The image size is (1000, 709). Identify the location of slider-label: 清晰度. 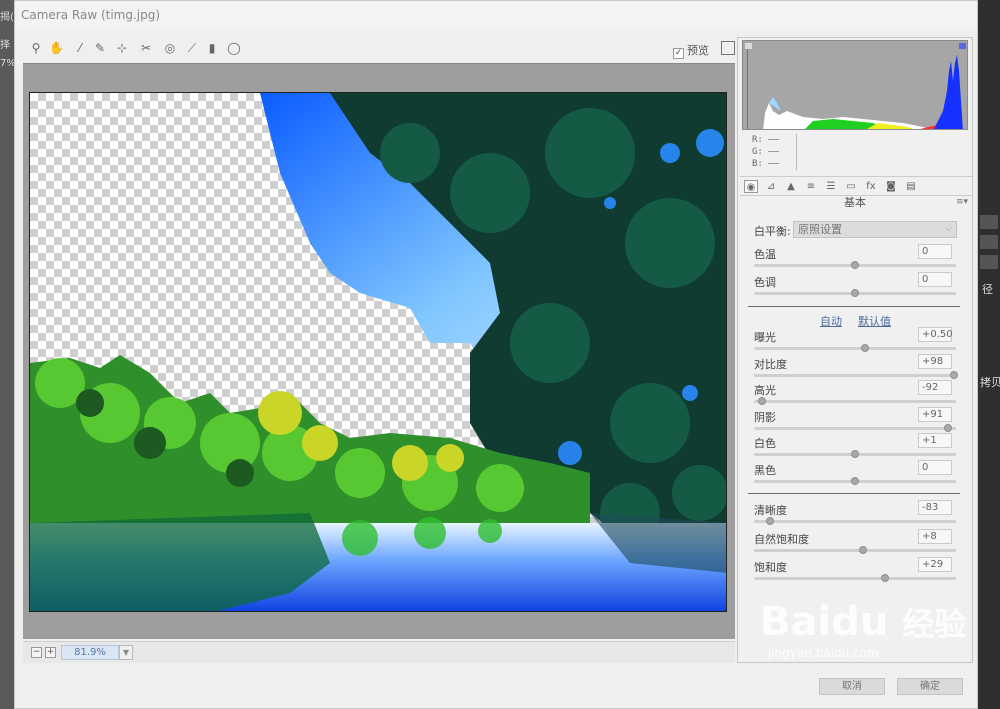
(770, 510).